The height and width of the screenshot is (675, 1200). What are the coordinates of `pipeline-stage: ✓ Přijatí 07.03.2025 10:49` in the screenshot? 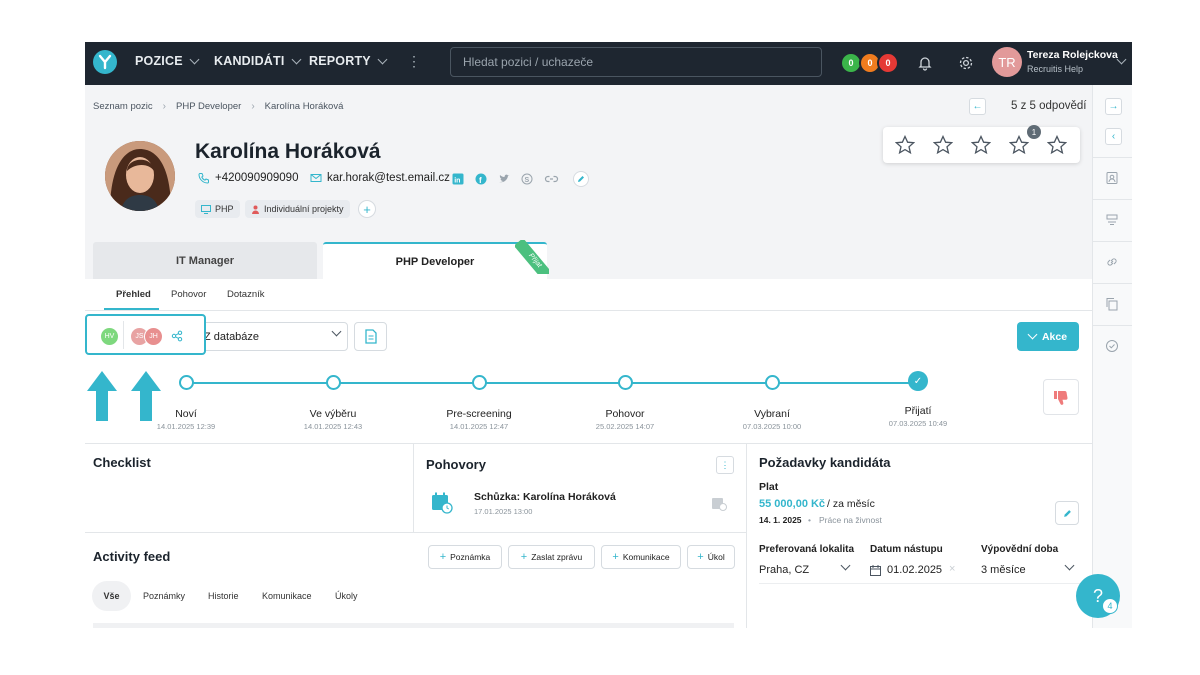 It's located at (918, 399).